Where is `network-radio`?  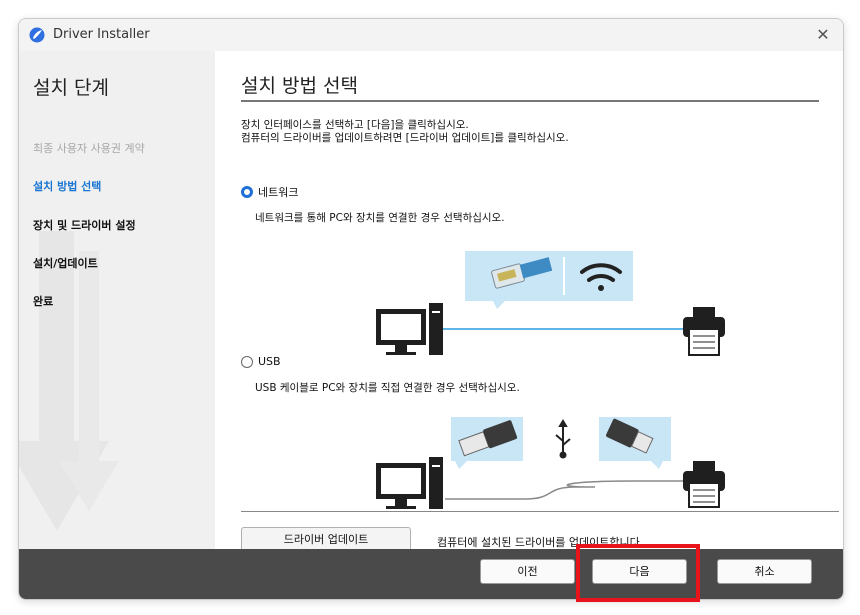
network-radio is located at coordinates (247, 192).